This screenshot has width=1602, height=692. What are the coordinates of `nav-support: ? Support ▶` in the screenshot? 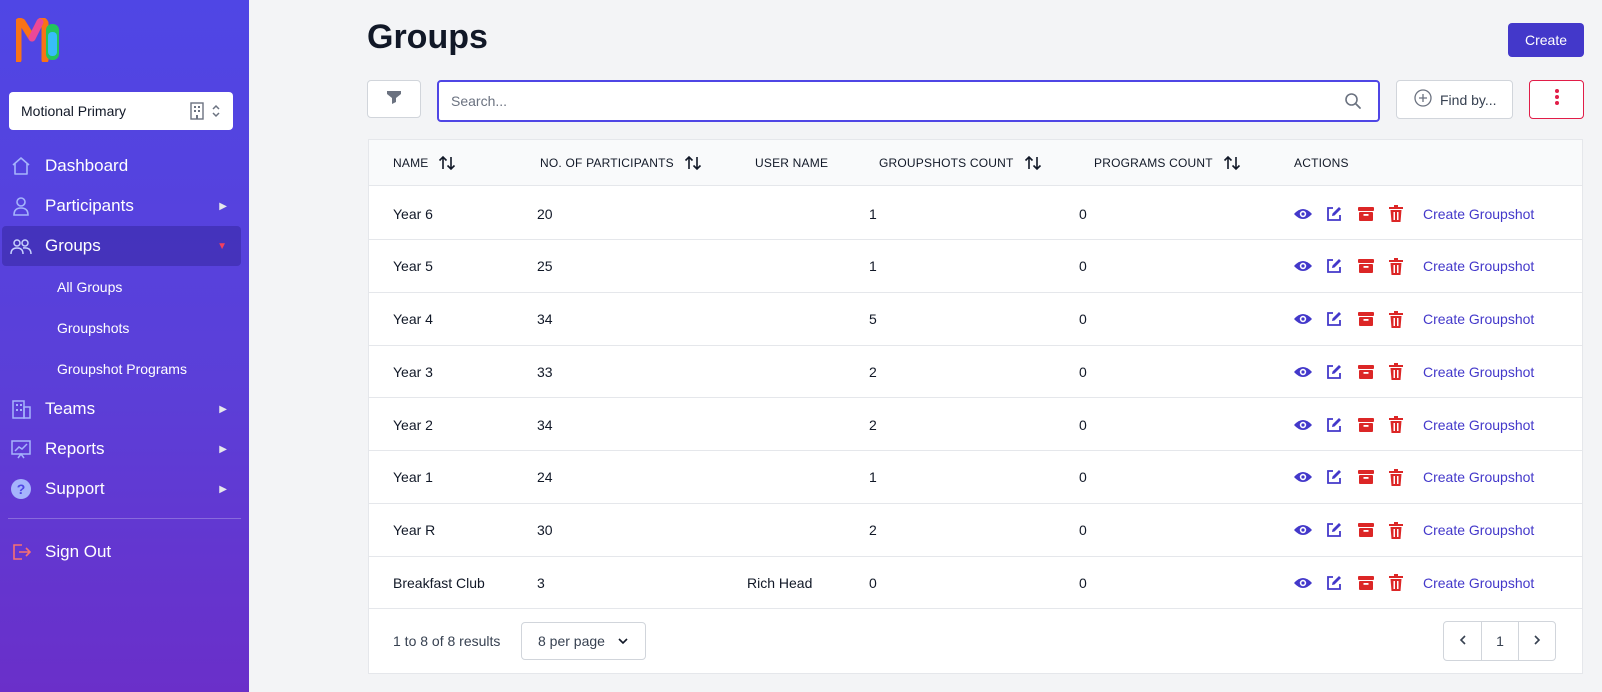 It's located at (124, 489).